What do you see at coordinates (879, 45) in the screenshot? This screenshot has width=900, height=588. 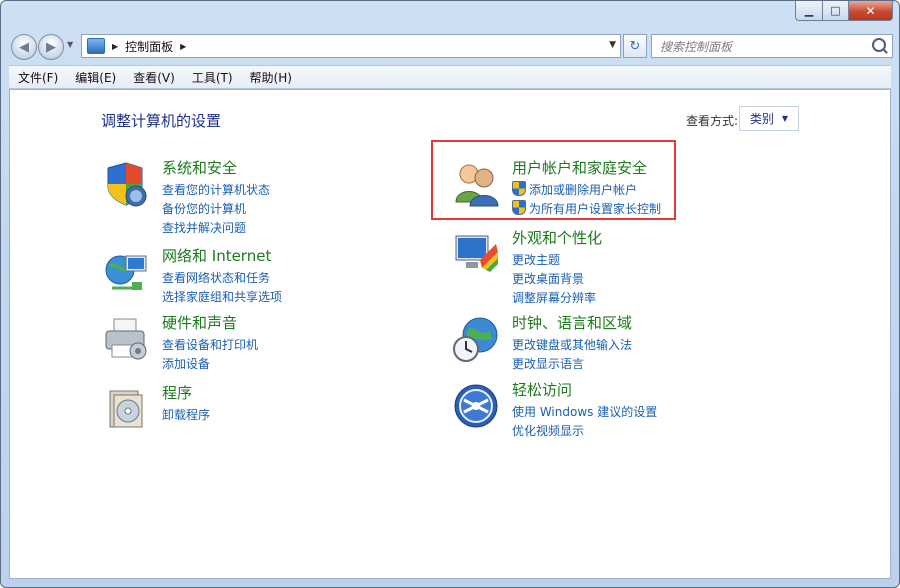 I see `search-icon` at bounding box center [879, 45].